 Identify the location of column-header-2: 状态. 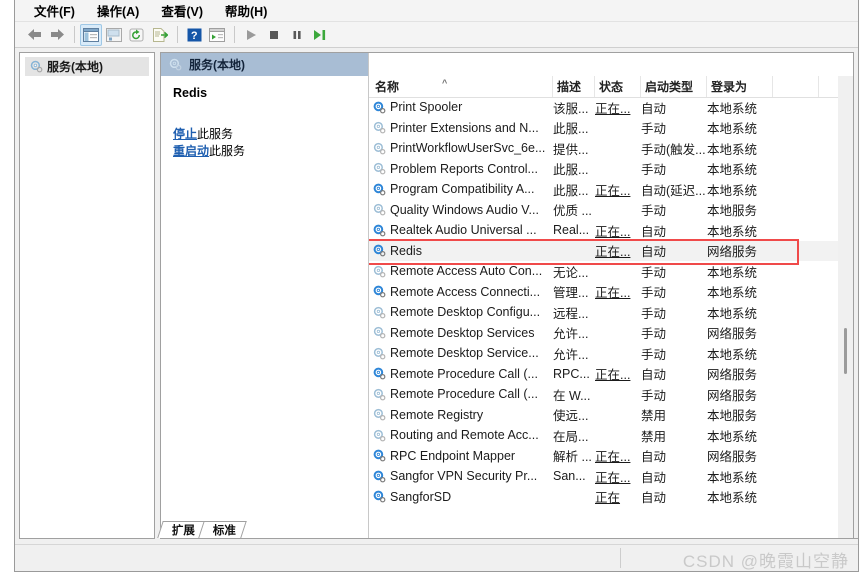
(618, 86).